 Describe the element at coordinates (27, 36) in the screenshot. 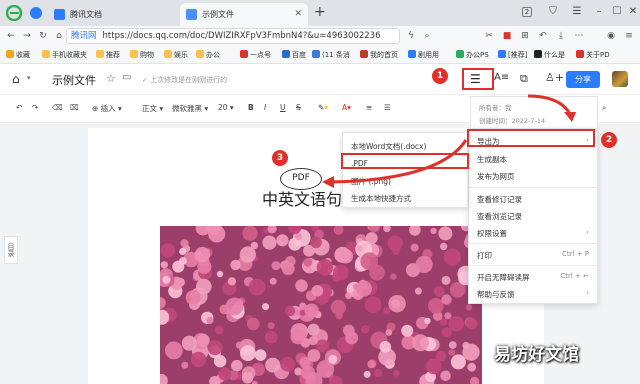

I see `forward-icon: →` at that location.